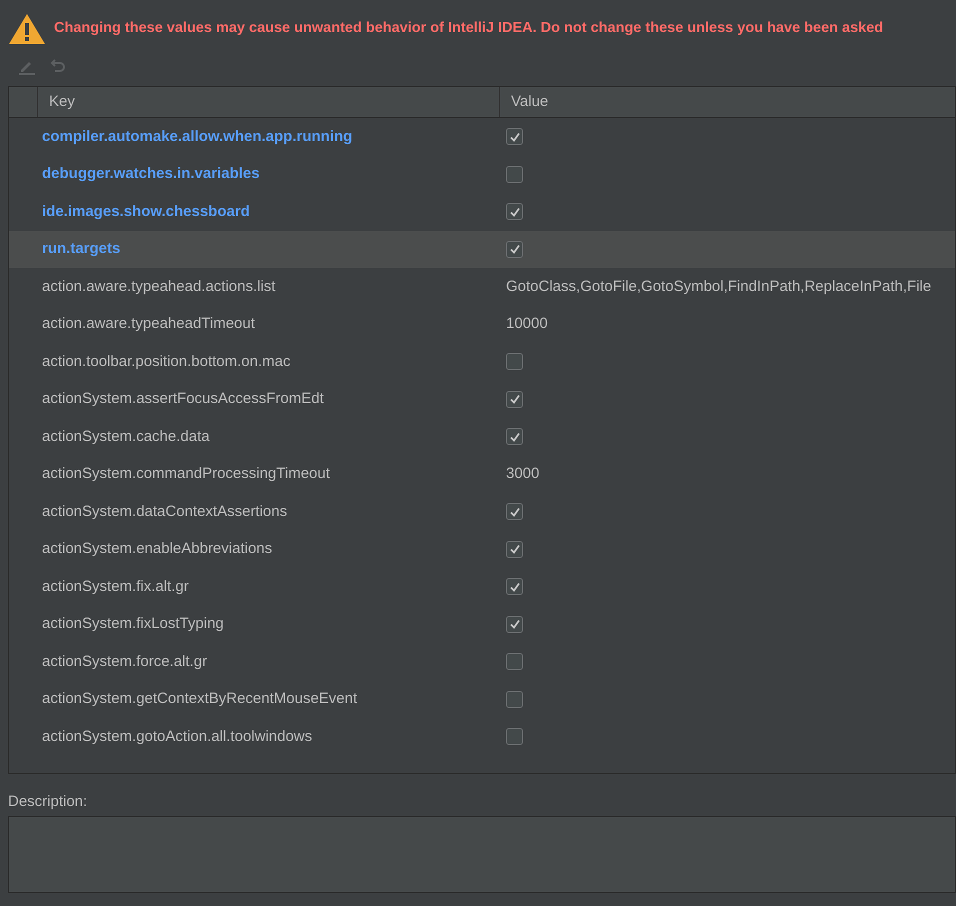 This screenshot has height=906, width=956. Describe the element at coordinates (482, 361) in the screenshot. I see `table-row: action.toolbar.position.bottom.on.mac` at that location.